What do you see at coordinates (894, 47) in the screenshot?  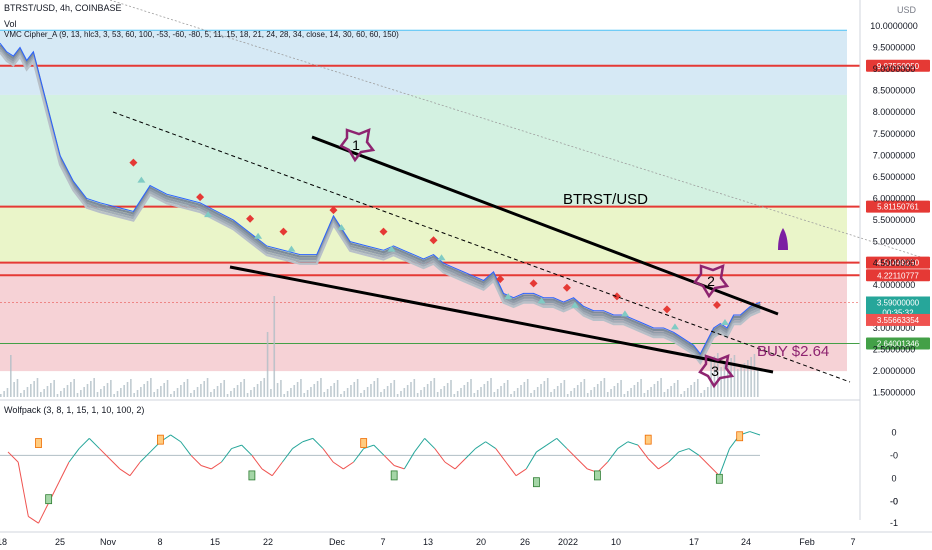 I see `price-tick-label: 9.5000000` at bounding box center [894, 47].